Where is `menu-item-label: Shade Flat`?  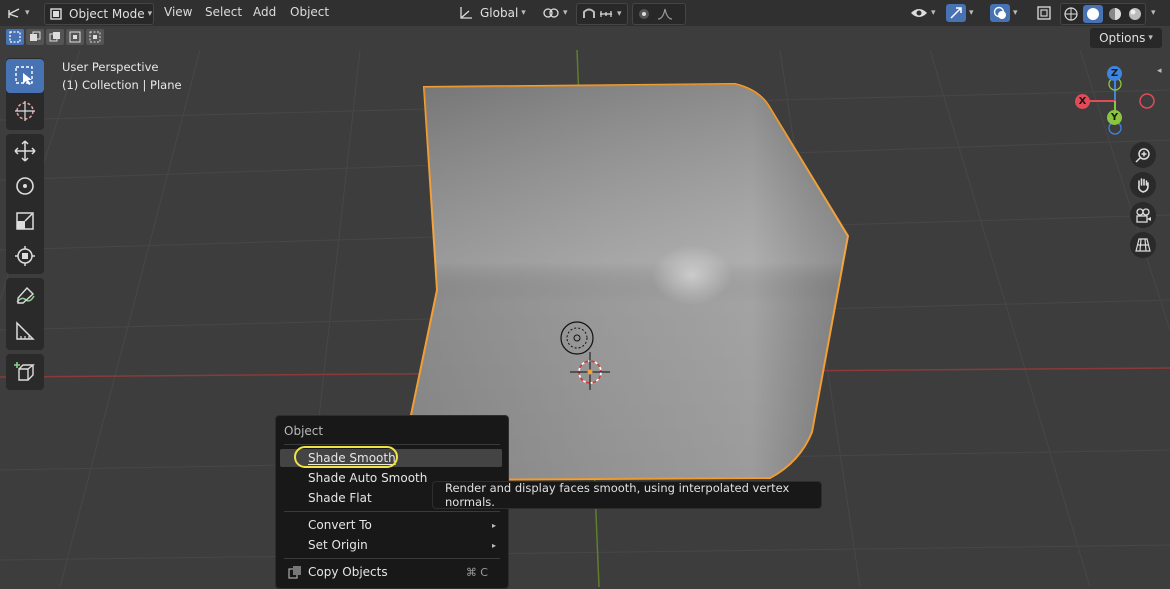
menu-item-label: Shade Flat is located at coordinates (340, 498).